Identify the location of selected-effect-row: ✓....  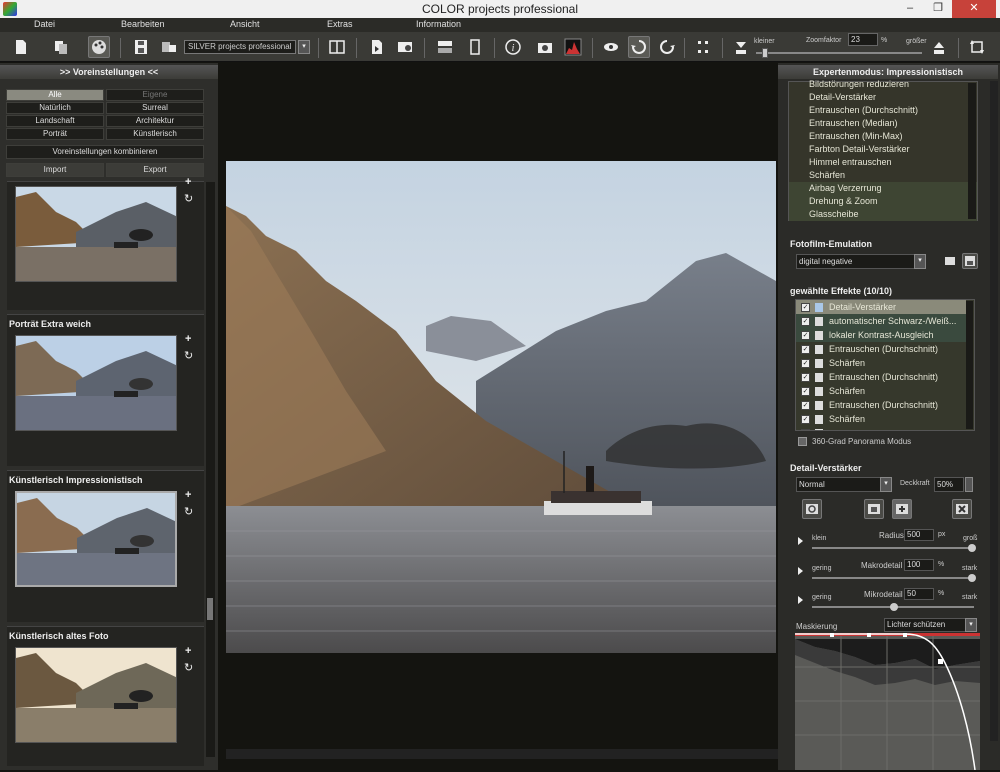
(881, 428).